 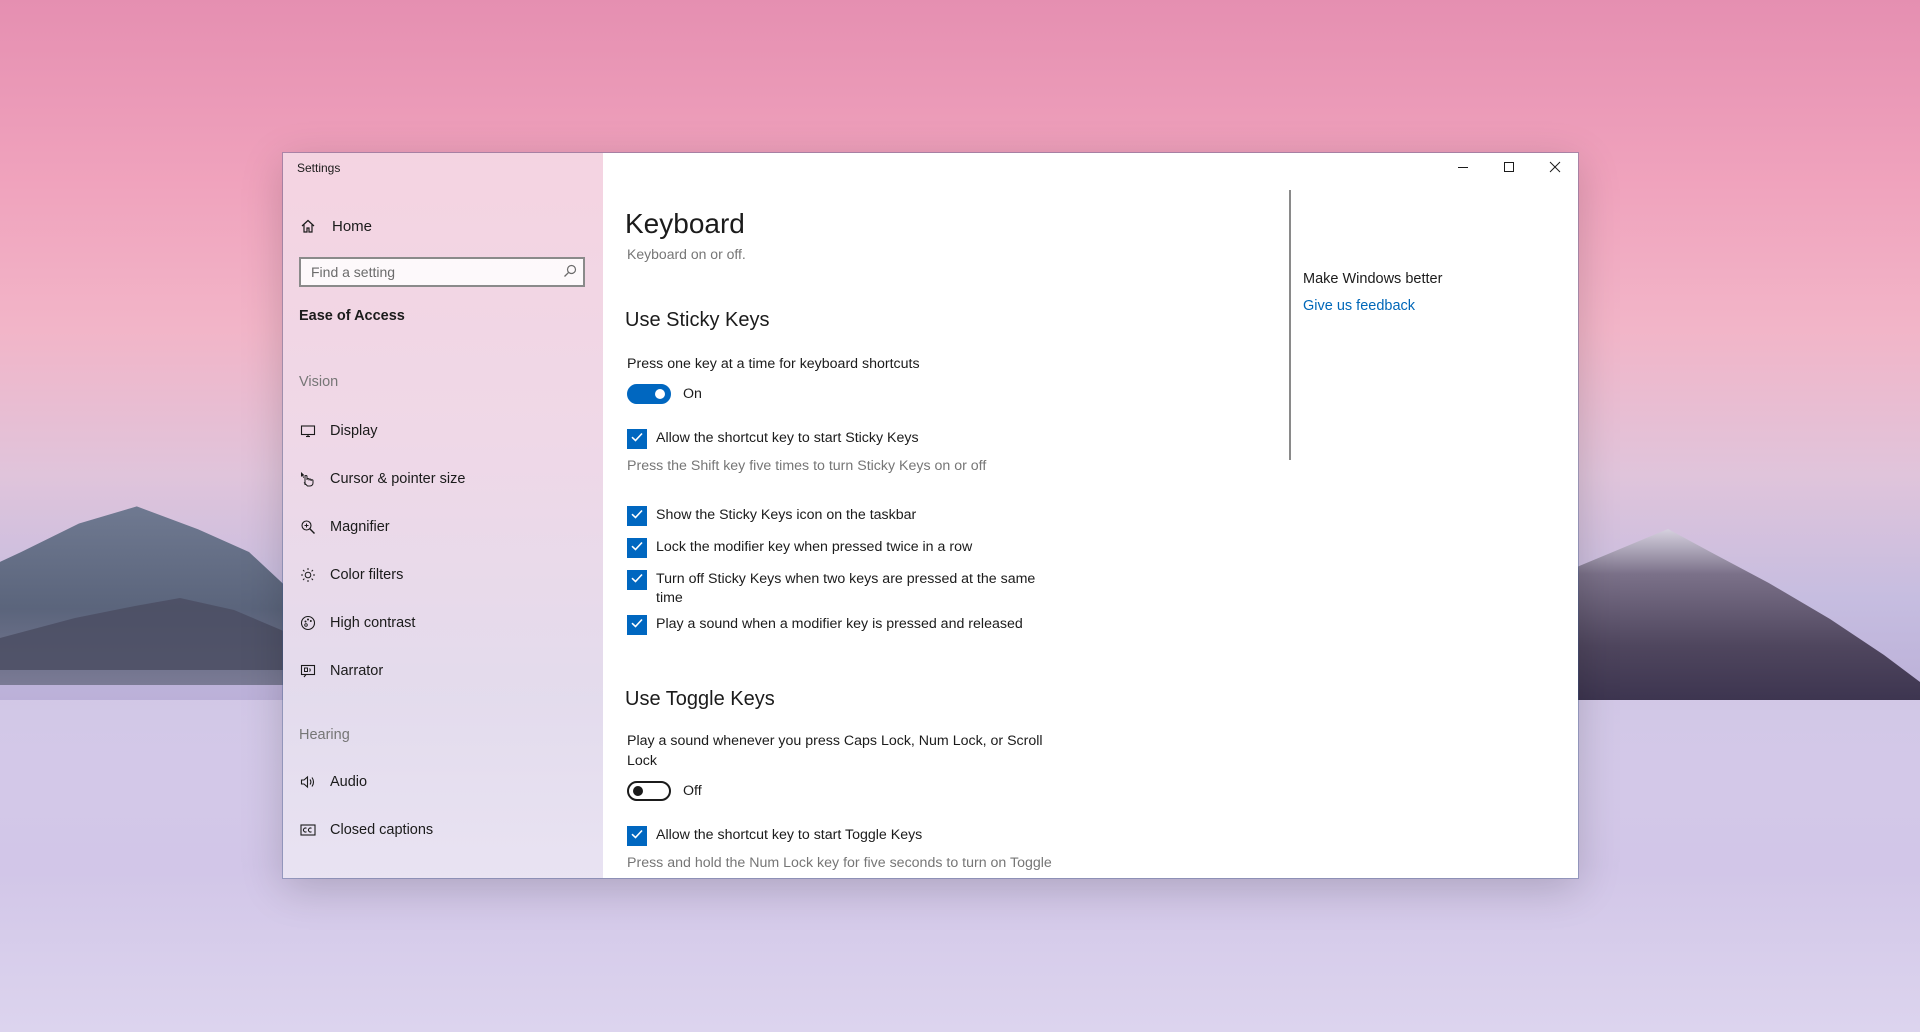 I want to click on sidebar-item-color-filters: Color filters, so click(x=444, y=575).